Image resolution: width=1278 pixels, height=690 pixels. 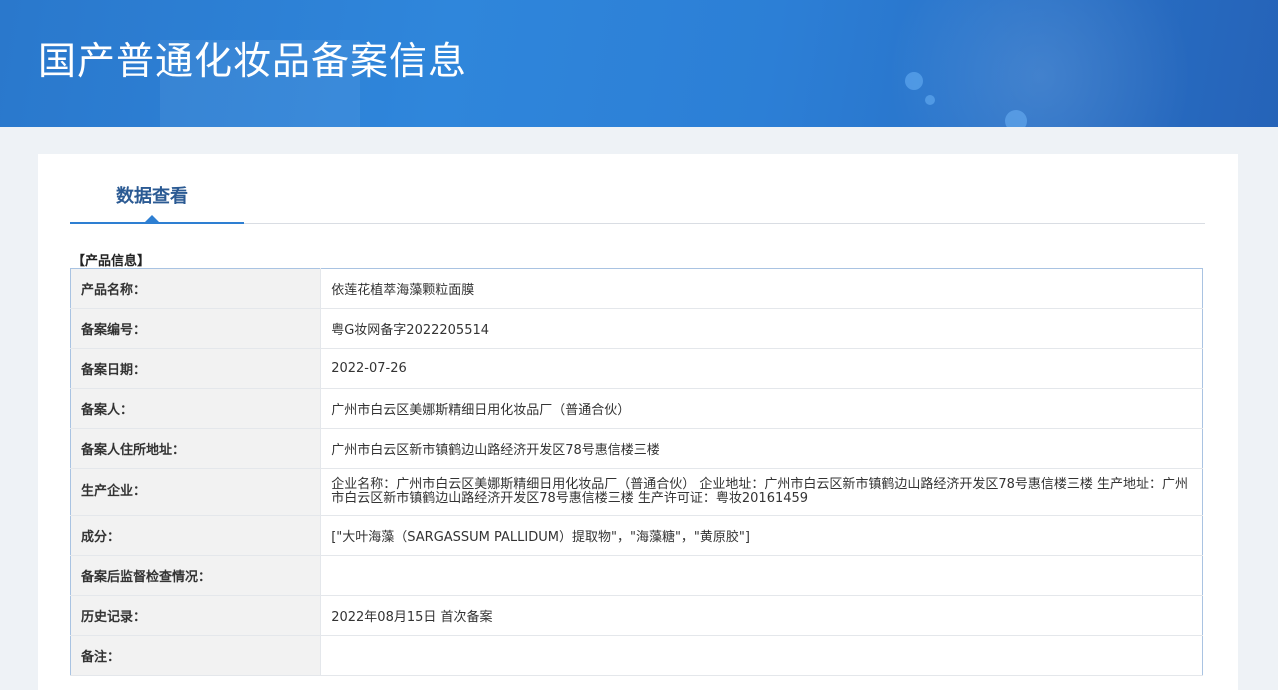 What do you see at coordinates (196, 535) in the screenshot?
I see `row-label: 成分：` at bounding box center [196, 535].